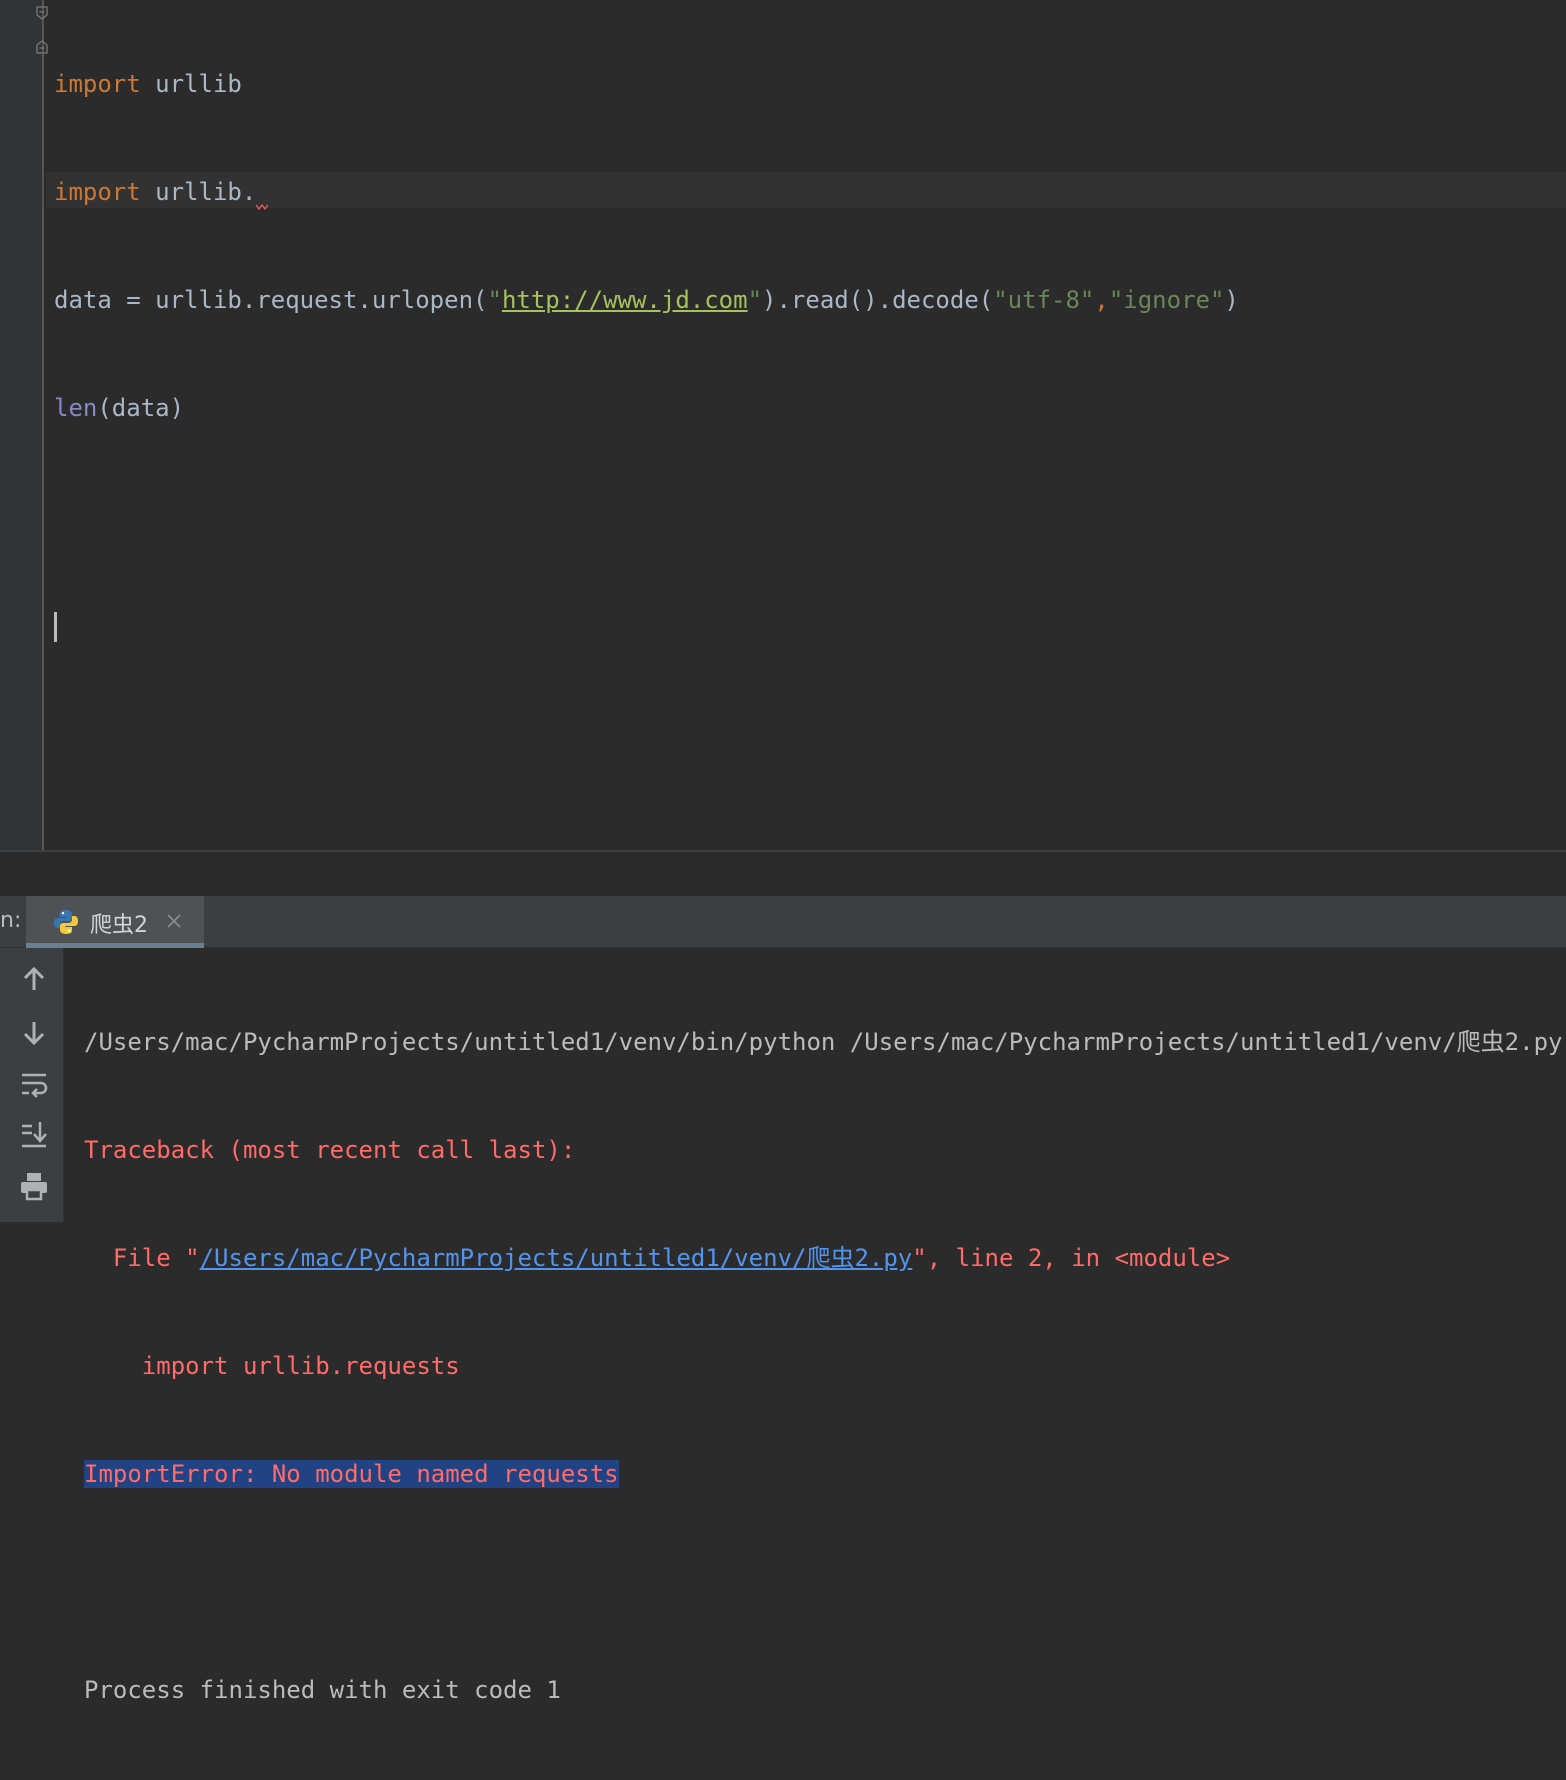 This screenshot has width=1566, height=1780. I want to click on code-text: ), so click(1231, 300).